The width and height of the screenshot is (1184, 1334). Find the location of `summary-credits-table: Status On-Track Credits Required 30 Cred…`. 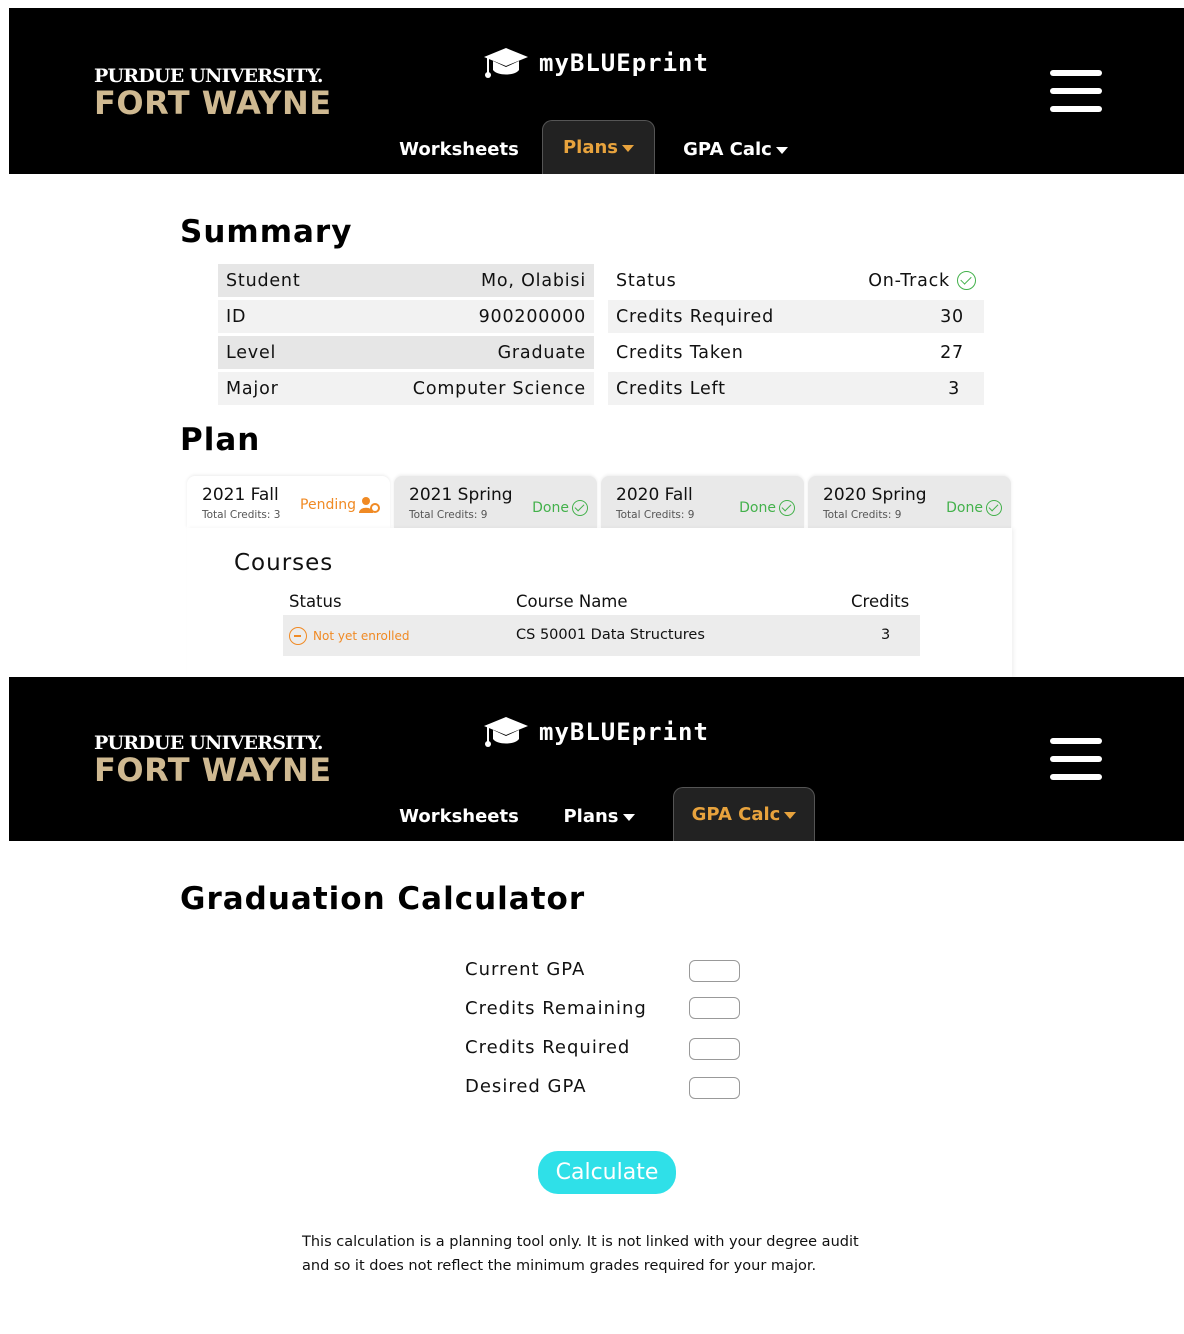

summary-credits-table: Status On-Track Credits Required 30 Cred… is located at coordinates (796, 336).